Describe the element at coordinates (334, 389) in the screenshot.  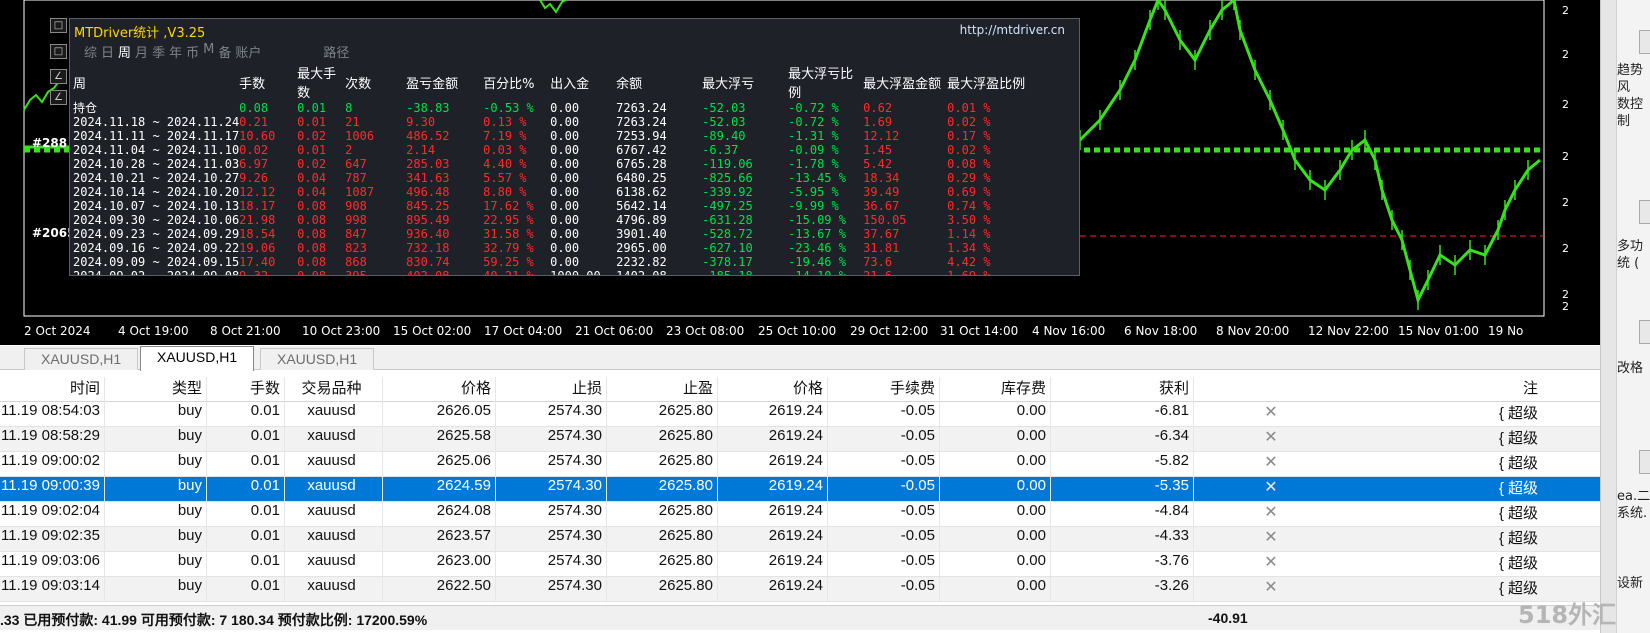
I see `column-header: 交易品种` at that location.